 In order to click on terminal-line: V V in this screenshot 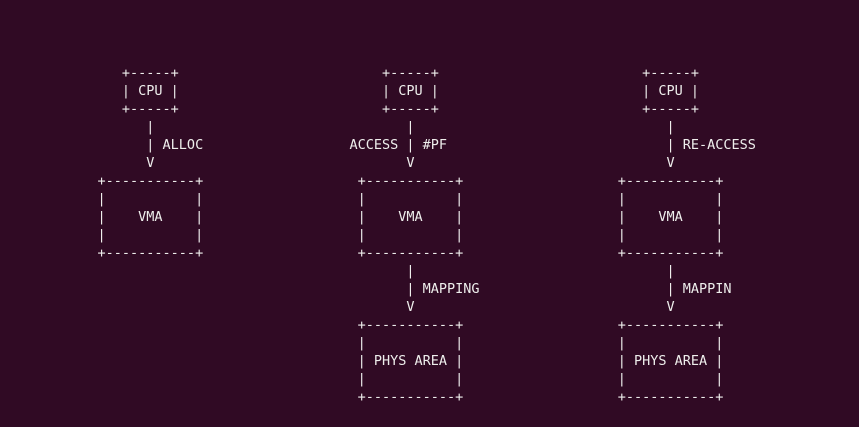, I will do `click(337, 307)`.